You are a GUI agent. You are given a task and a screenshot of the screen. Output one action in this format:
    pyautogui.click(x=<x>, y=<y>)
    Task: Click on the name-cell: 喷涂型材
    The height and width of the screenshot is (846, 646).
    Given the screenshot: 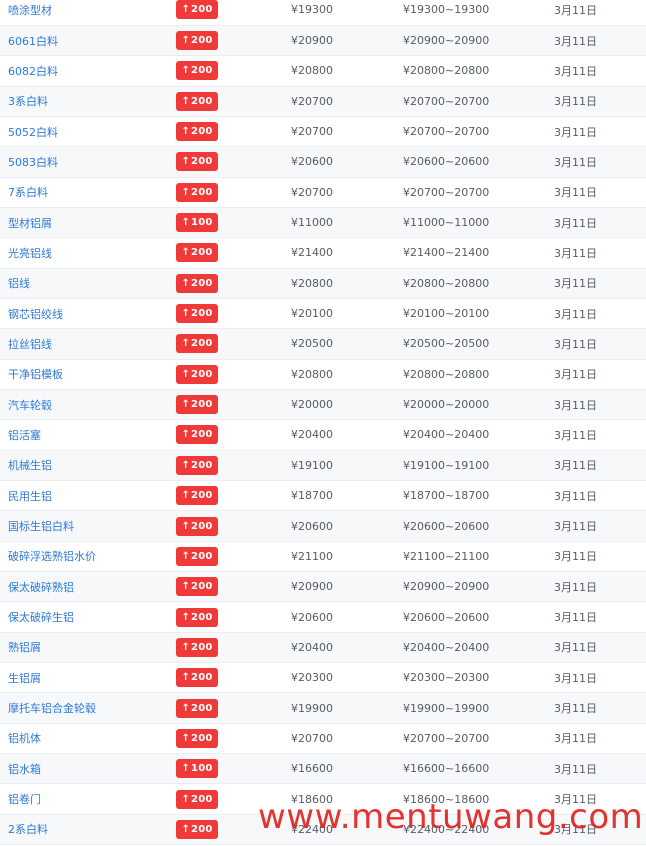 What is the action you would take?
    pyautogui.click(x=88, y=13)
    